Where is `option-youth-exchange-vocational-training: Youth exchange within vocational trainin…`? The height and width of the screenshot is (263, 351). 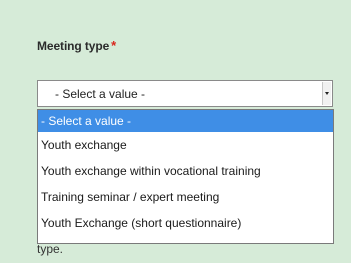
option-youth-exchange-vocational-training: Youth exchange within vocational trainin… is located at coordinates (185, 171).